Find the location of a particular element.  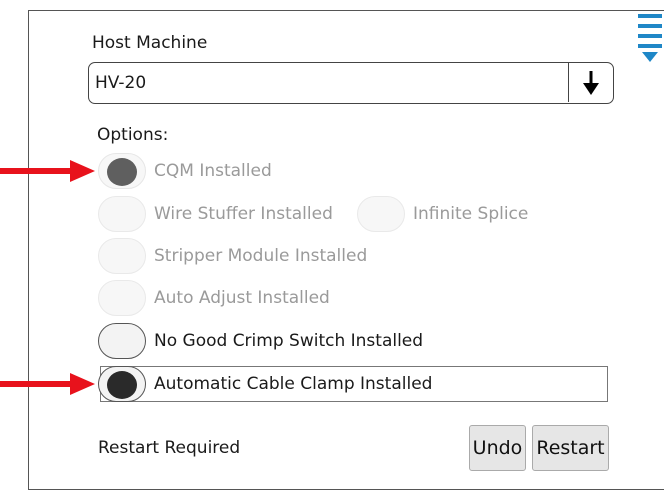

options-label: Options: is located at coordinates (133, 135).